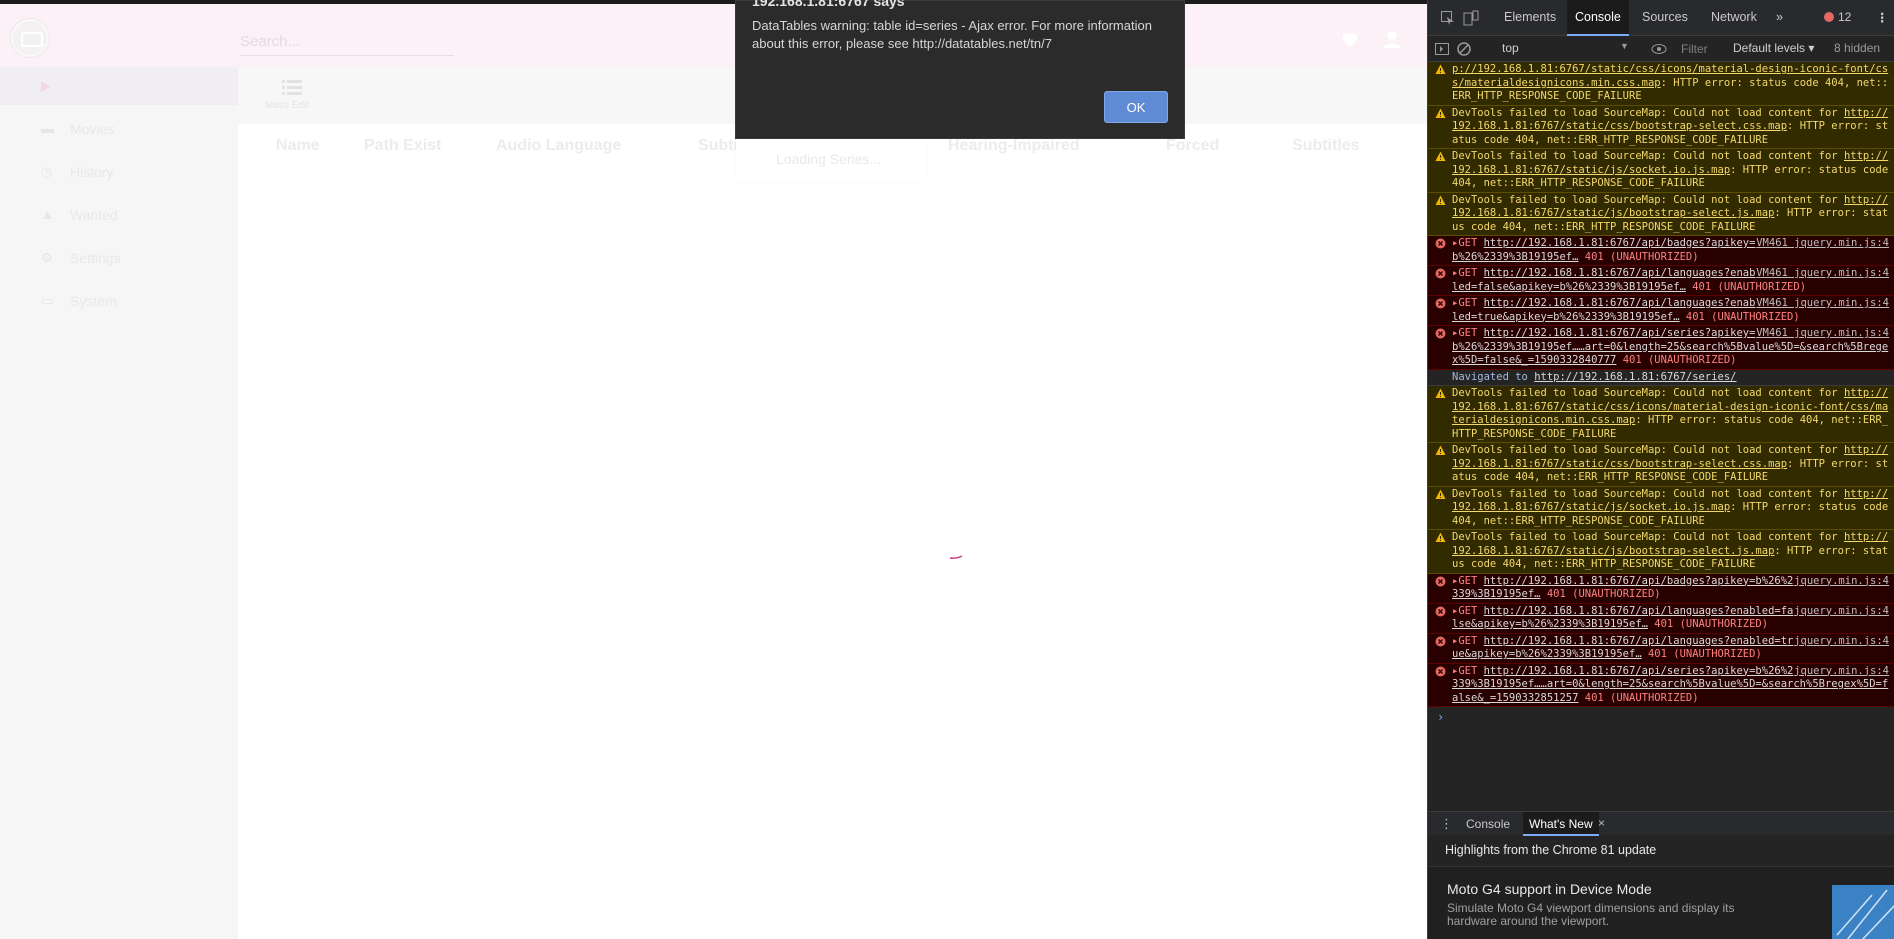 The image size is (1894, 939). What do you see at coordinates (95, 258) in the screenshot?
I see `sidebar-item-label: Settings` at bounding box center [95, 258].